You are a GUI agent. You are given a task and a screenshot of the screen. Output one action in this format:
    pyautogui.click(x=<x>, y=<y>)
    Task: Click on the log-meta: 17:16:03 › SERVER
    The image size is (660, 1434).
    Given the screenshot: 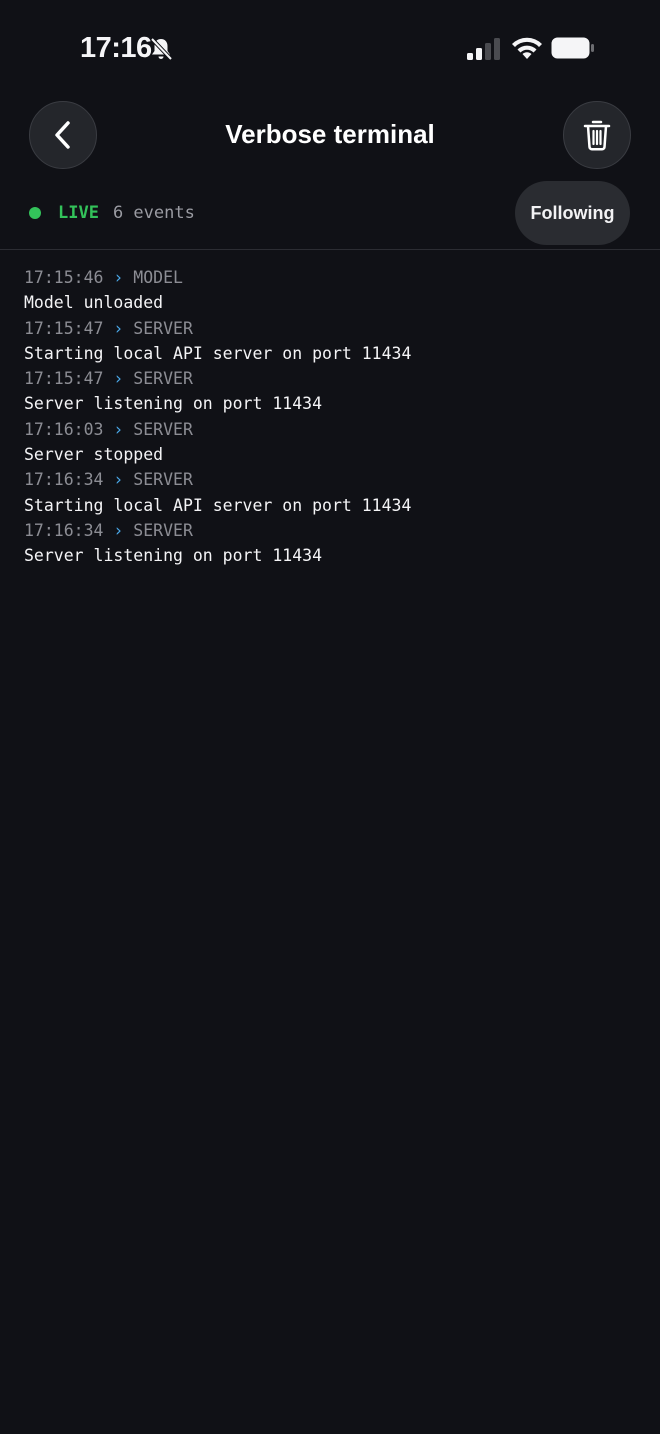 What is the action you would take?
    pyautogui.click(x=330, y=429)
    